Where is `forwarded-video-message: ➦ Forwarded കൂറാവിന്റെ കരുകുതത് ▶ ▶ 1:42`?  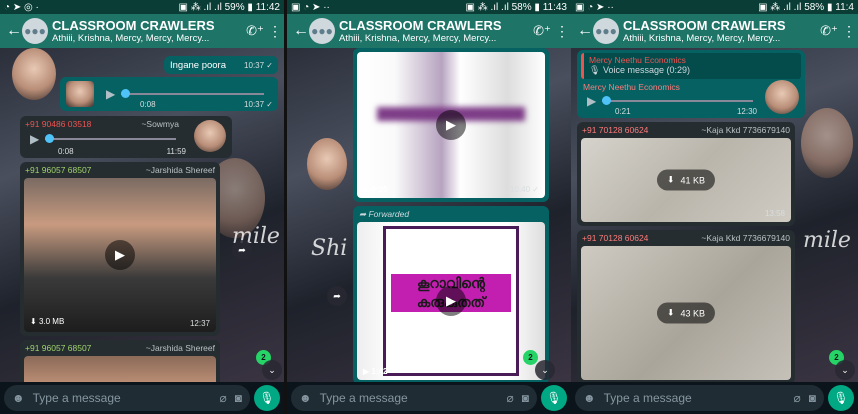 forwarded-video-message: ➦ Forwarded കൂറാവിന്റെ കരുകുതത് ▶ ▶ 1:42 is located at coordinates (451, 294).